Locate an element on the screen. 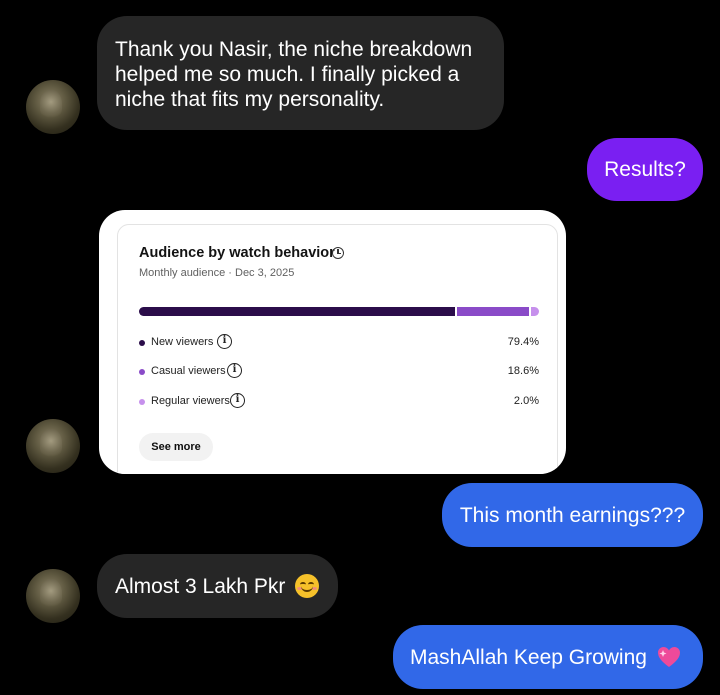  smiling-face-emoji-icon is located at coordinates (307, 586).